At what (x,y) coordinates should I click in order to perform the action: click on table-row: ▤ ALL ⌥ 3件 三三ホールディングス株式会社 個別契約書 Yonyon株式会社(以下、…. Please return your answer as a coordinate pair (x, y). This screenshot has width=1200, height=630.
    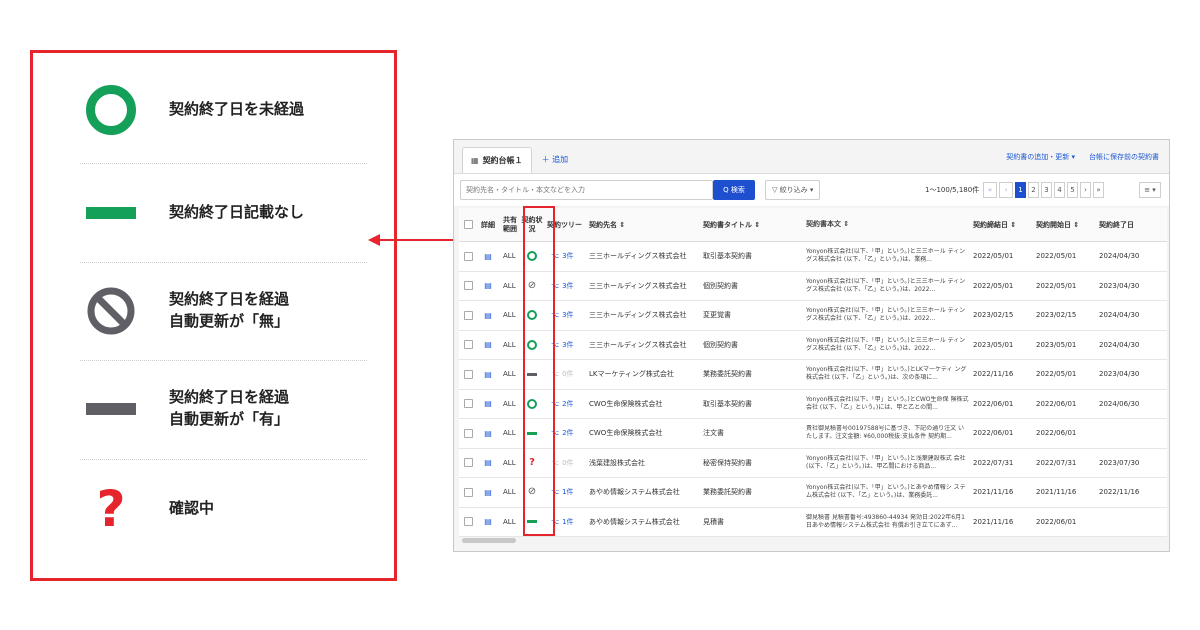
    Looking at the image, I should click on (813, 345).